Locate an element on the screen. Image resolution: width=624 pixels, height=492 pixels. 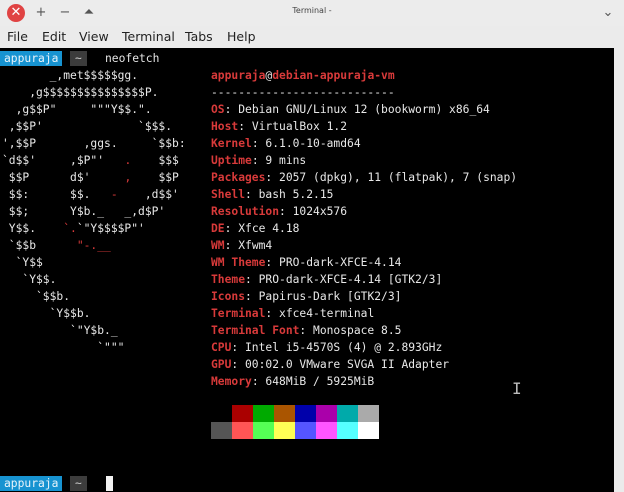
logo-line: $$: $$. - ,d$$' is located at coordinates (90, 194).